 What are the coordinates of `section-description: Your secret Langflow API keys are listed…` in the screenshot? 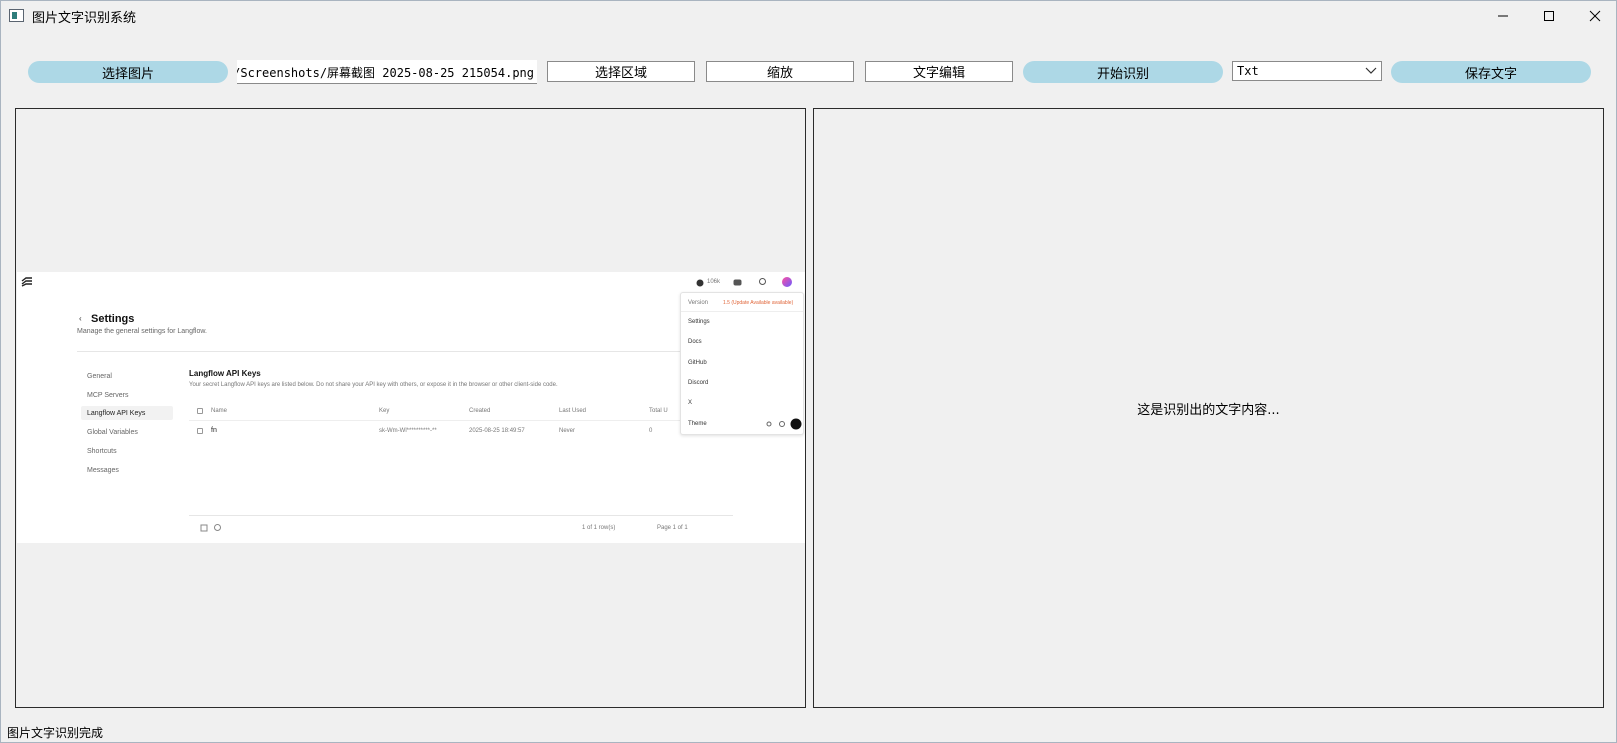 It's located at (373, 385).